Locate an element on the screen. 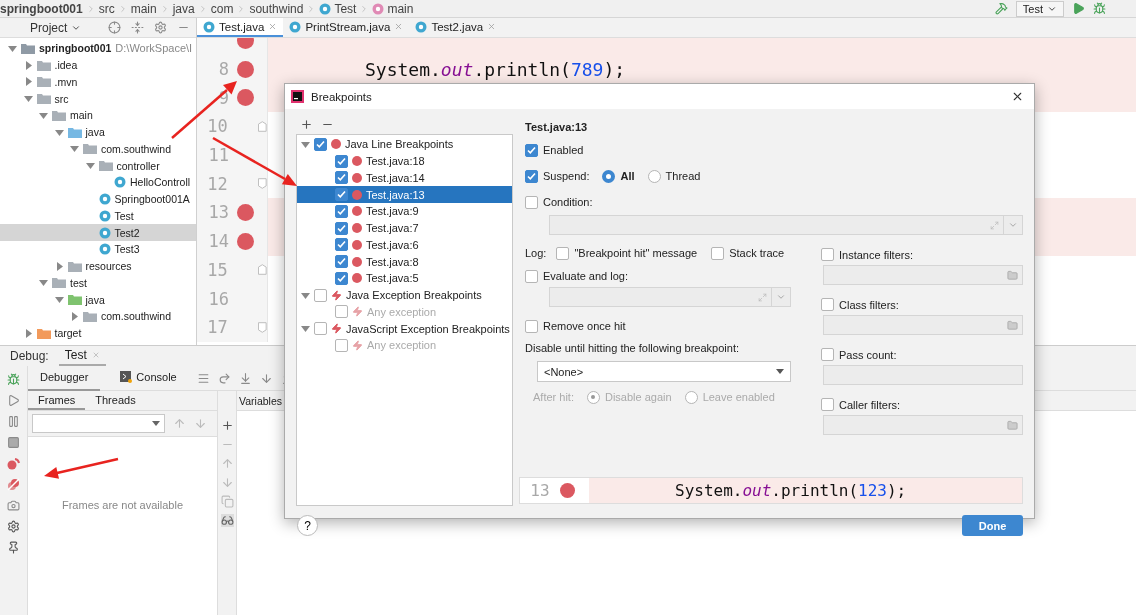 The image size is (1136, 615). resume-icon is located at coordinates (13, 400).